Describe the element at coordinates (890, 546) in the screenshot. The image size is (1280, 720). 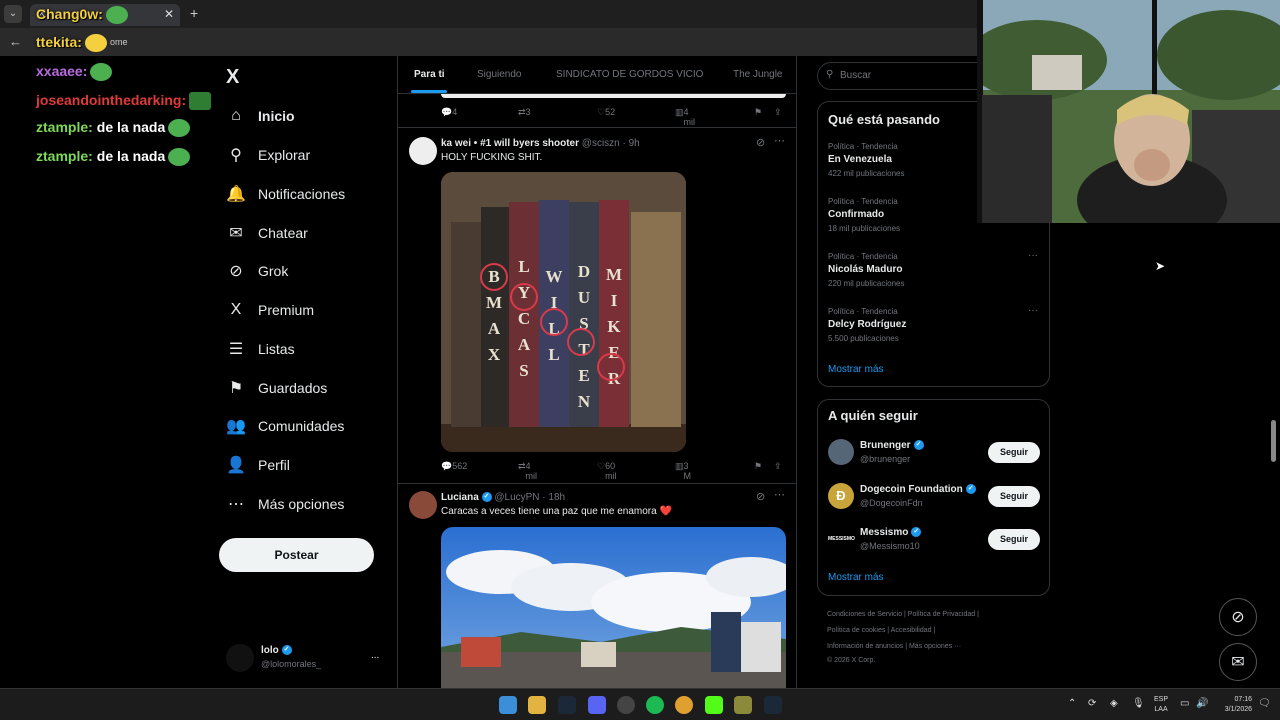
I see `follow-handle: @Messismo10` at that location.